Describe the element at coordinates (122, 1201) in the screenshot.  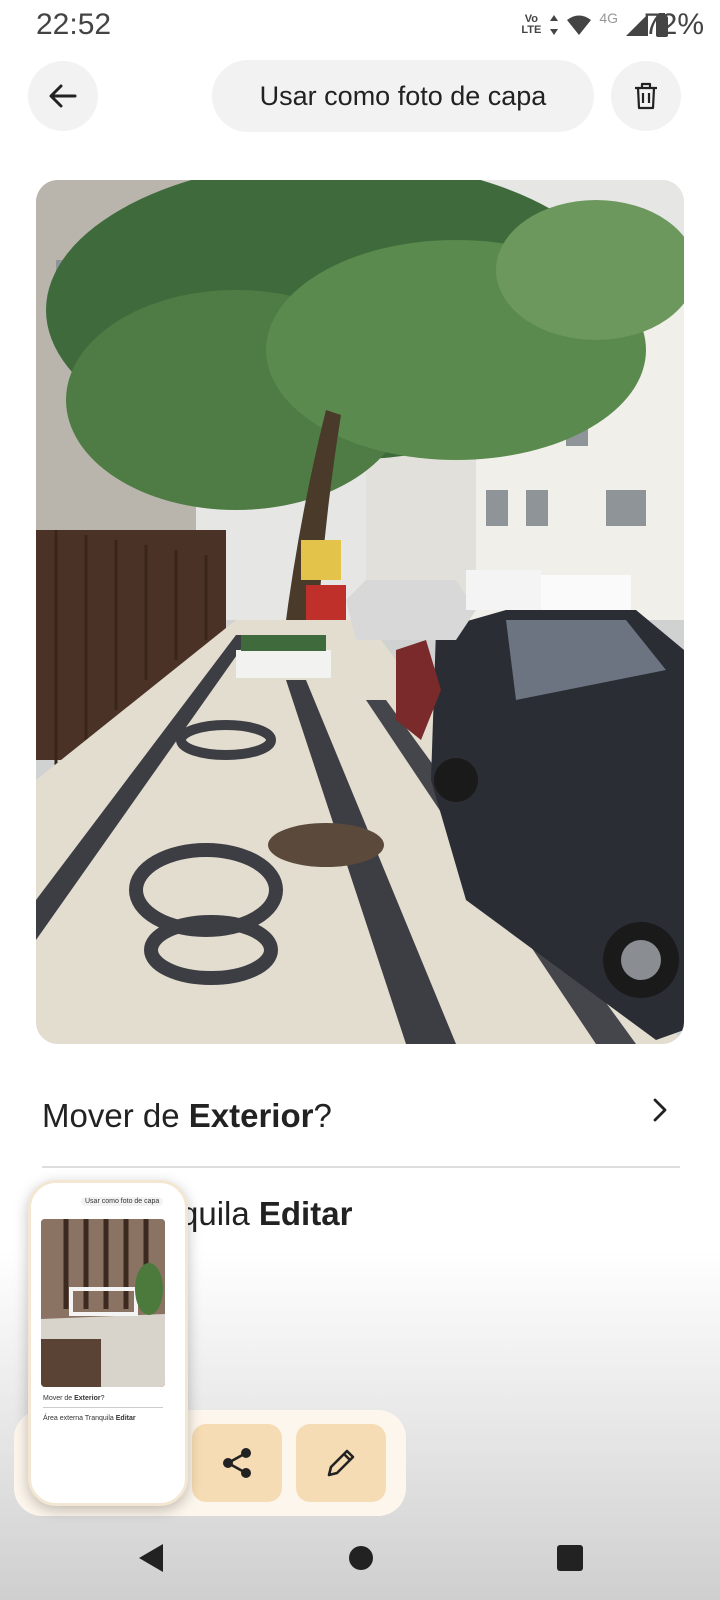
I see `thumb-cover-label: Usar como foto de capa` at that location.